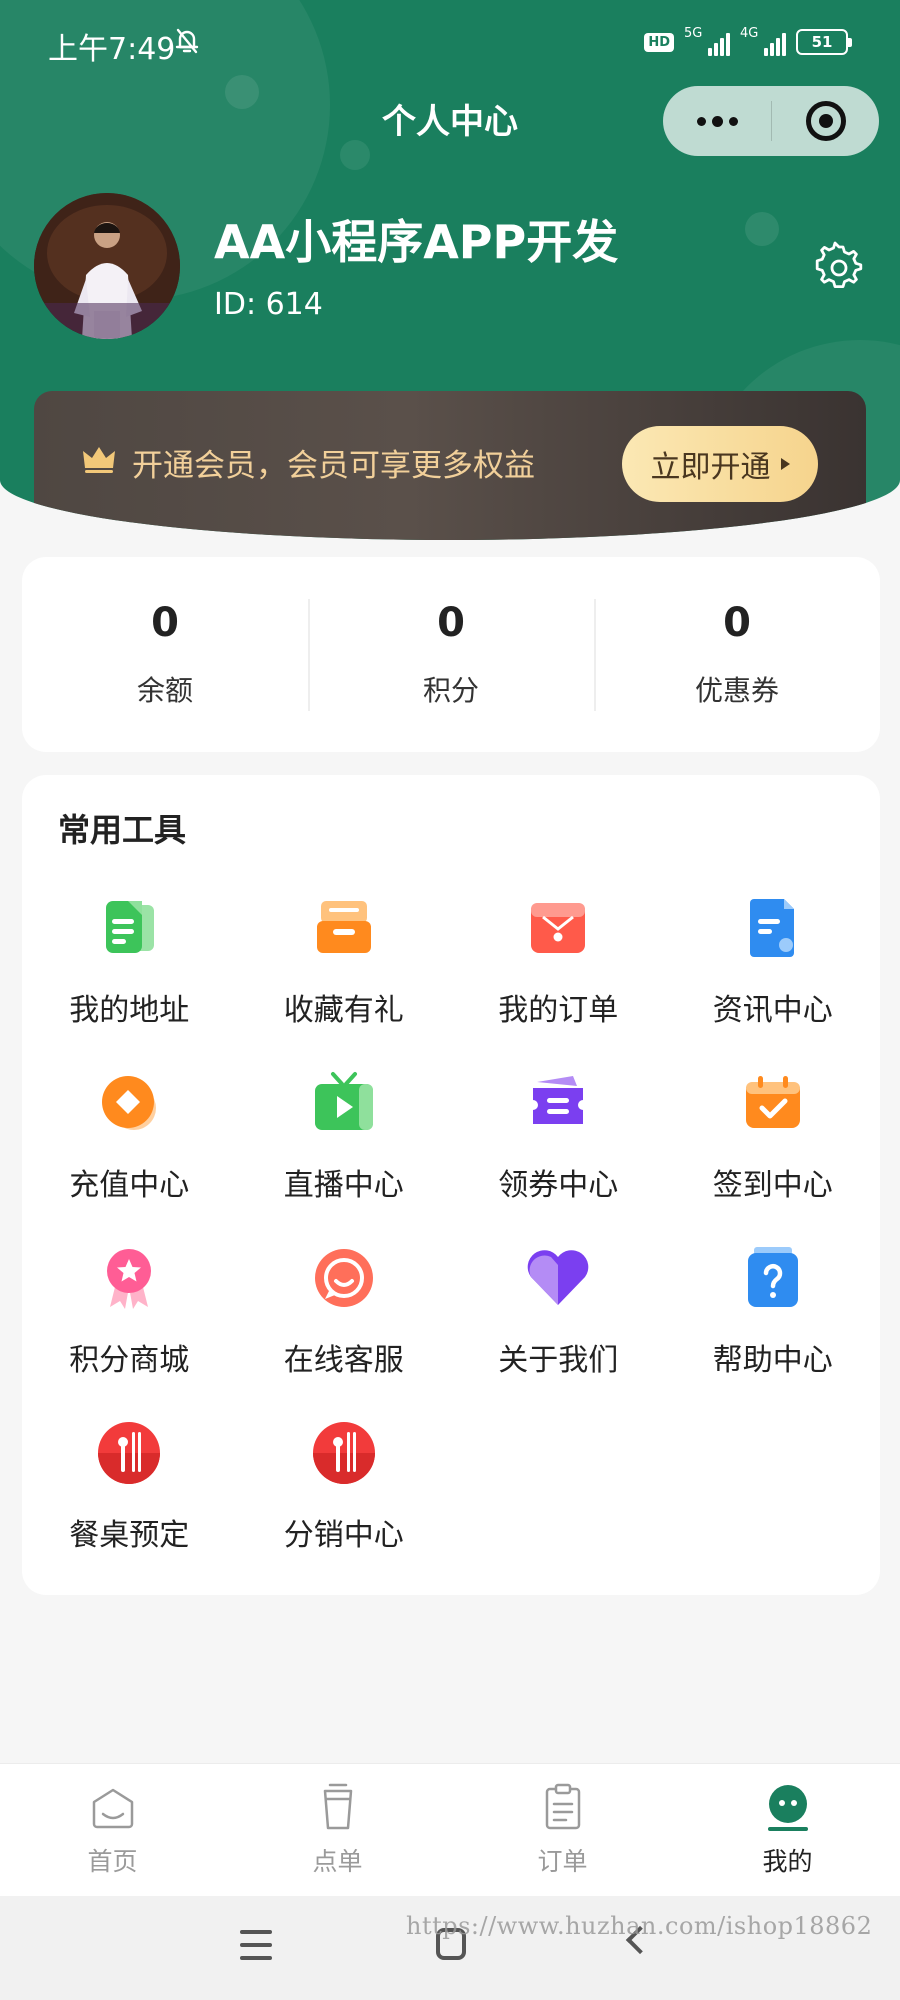 The width and height of the screenshot is (900, 2000). What do you see at coordinates (787, 1861) in the screenshot?
I see `tab-label: 我的` at bounding box center [787, 1861].